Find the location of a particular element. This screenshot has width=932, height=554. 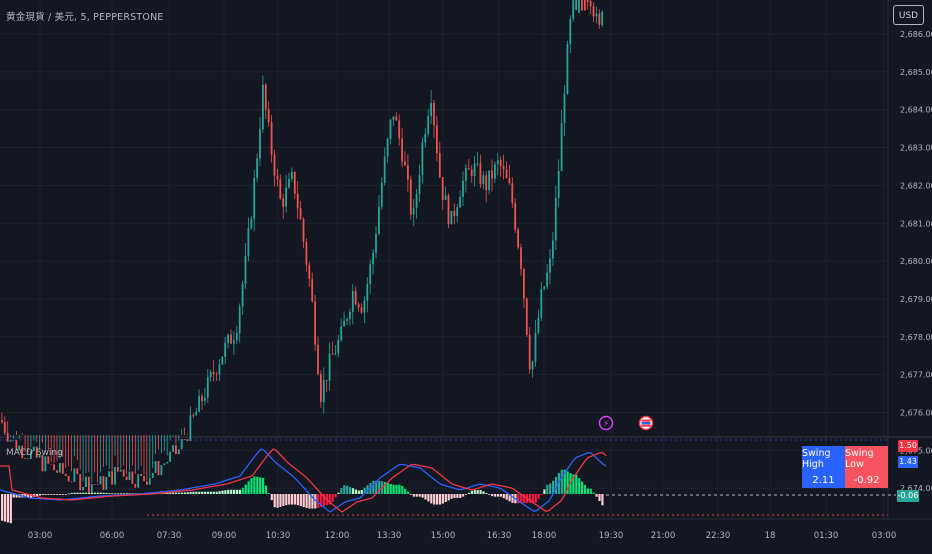

time-axis-label: 12:00 is located at coordinates (337, 536).